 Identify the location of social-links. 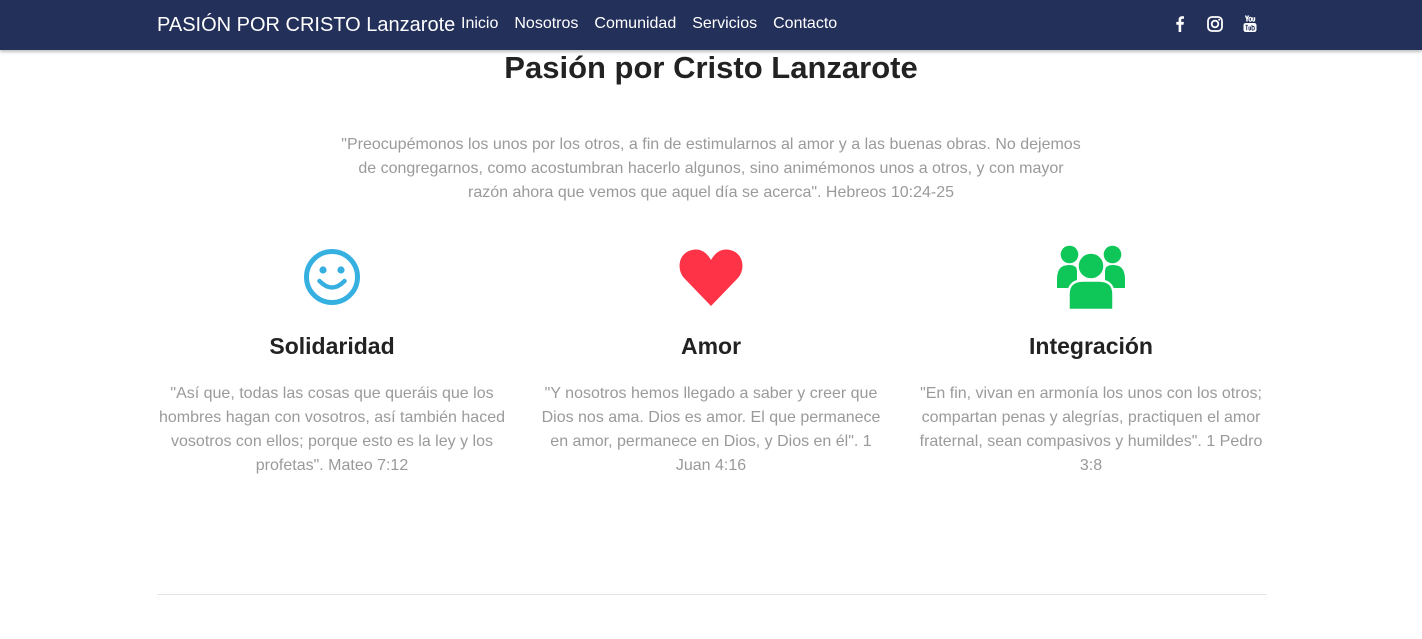
(1215, 24).